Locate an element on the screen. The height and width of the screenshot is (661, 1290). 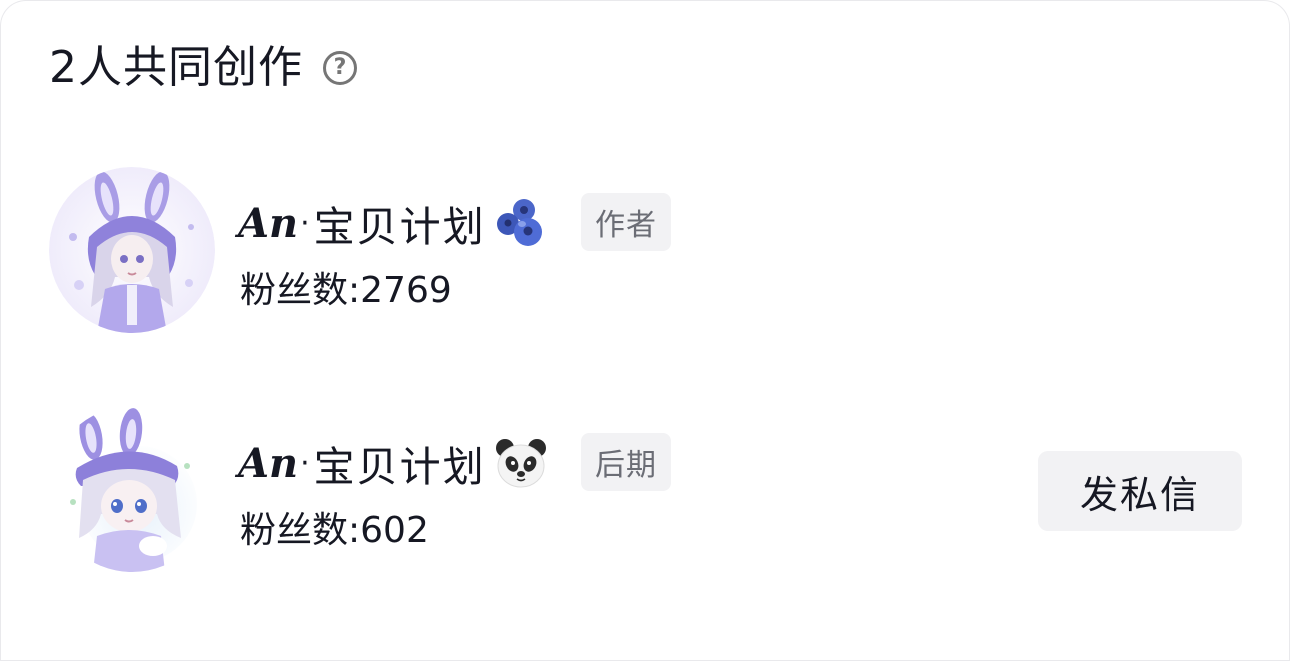
fans-value: 602 is located at coordinates (394, 530).